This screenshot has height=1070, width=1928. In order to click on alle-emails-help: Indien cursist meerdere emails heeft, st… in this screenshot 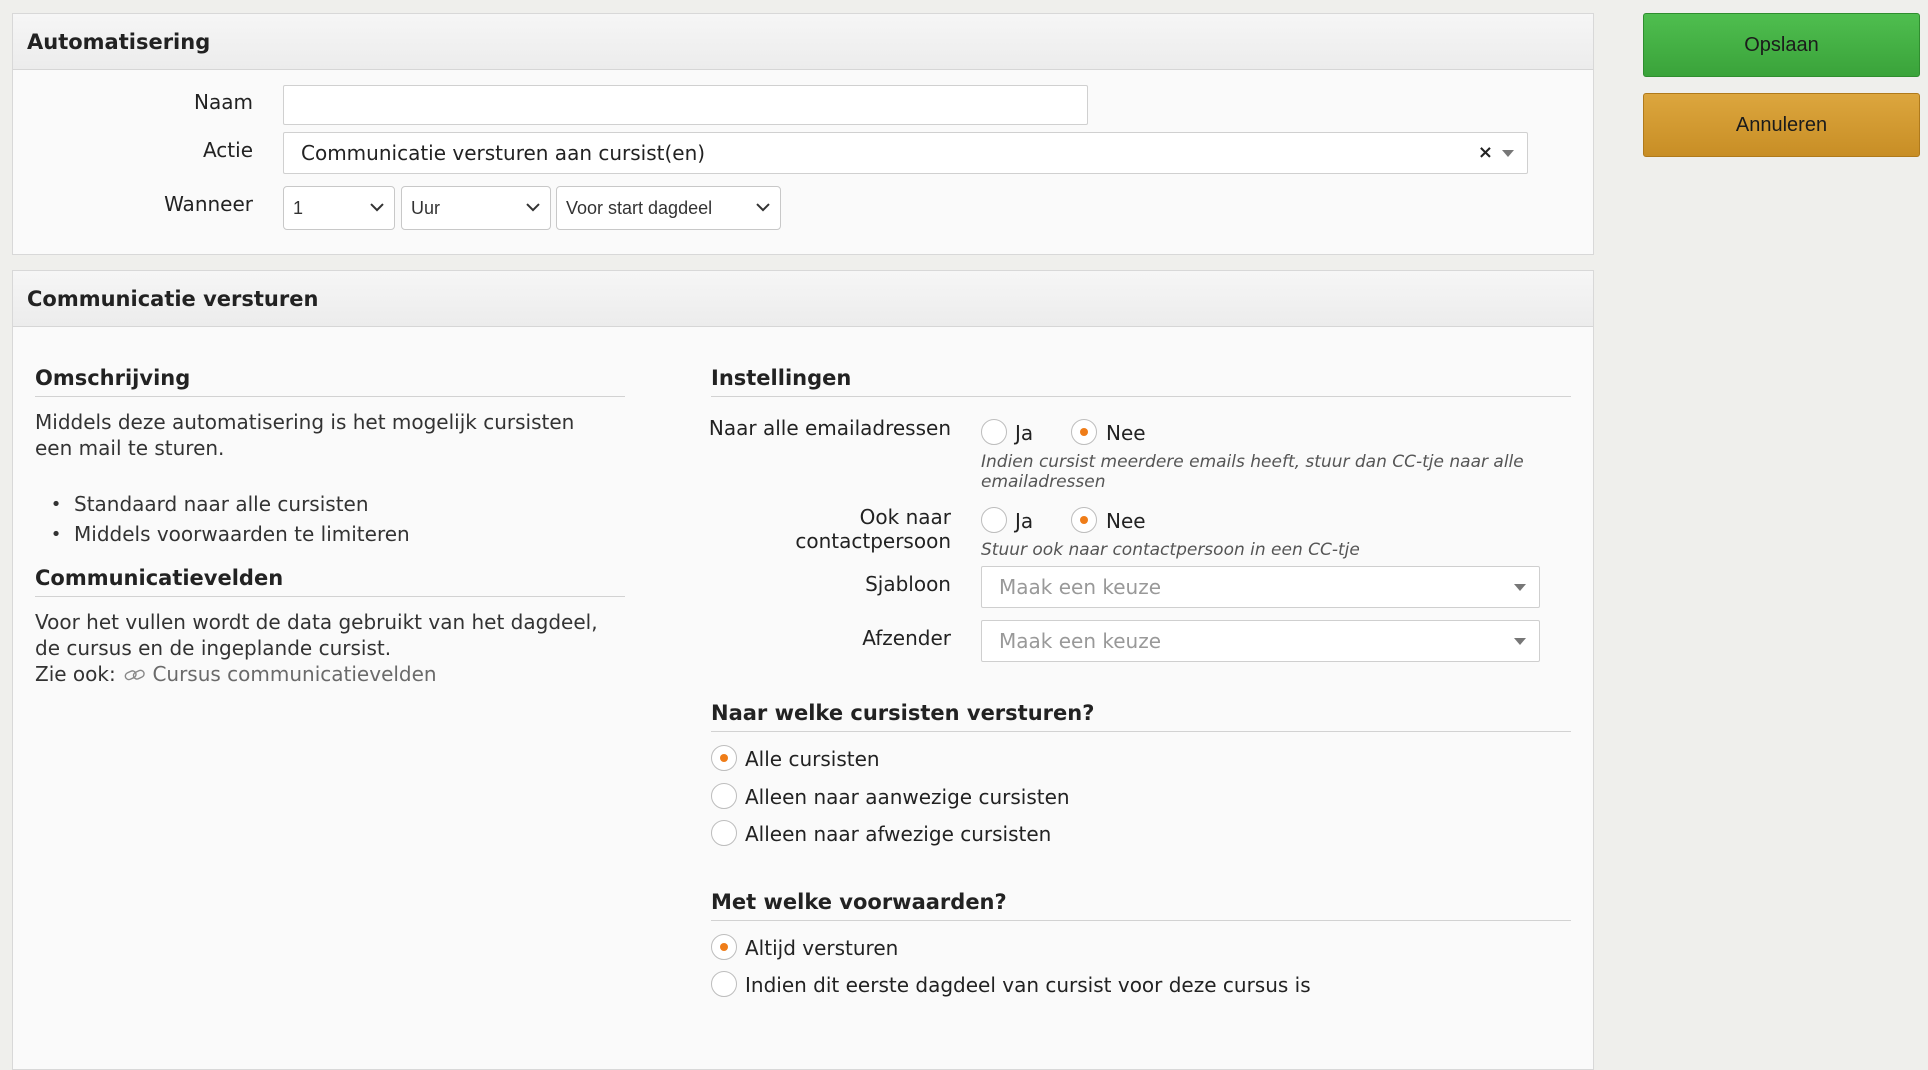, I will do `click(1252, 472)`.